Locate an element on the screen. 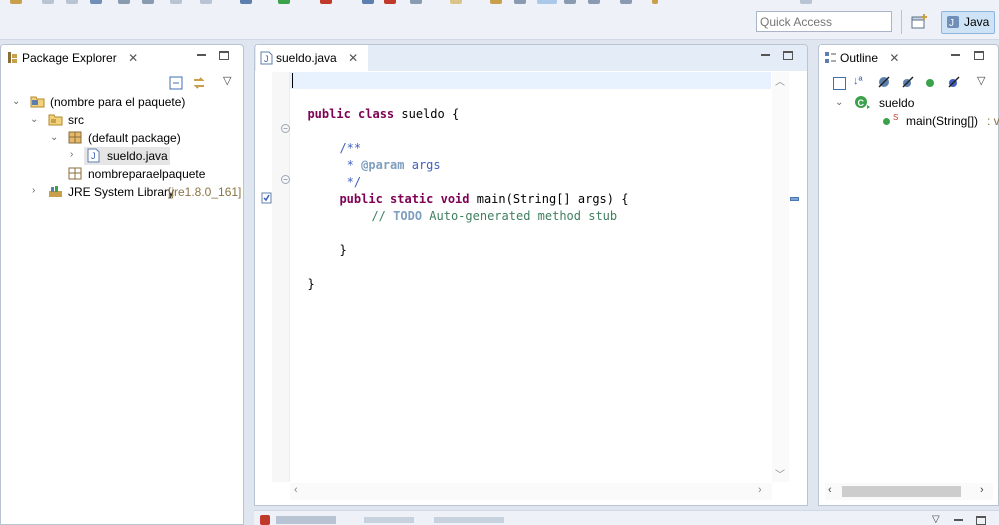 This screenshot has width=999, height=525. scrollbar-thumb is located at coordinates (901, 491).